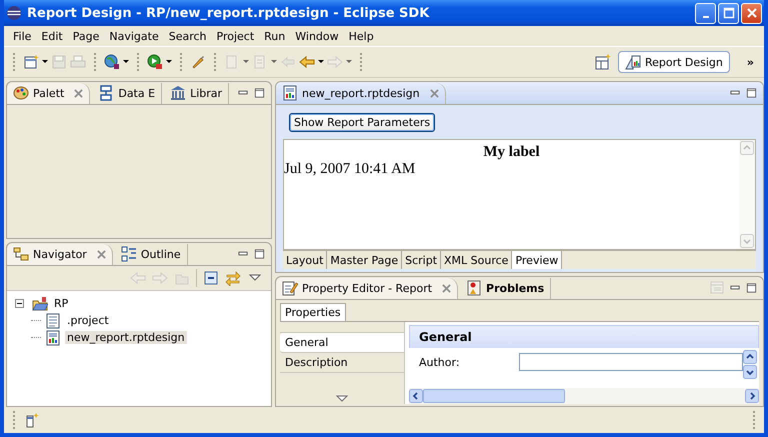 This screenshot has height=437, width=768. I want to click on menu-item: Window, so click(317, 36).